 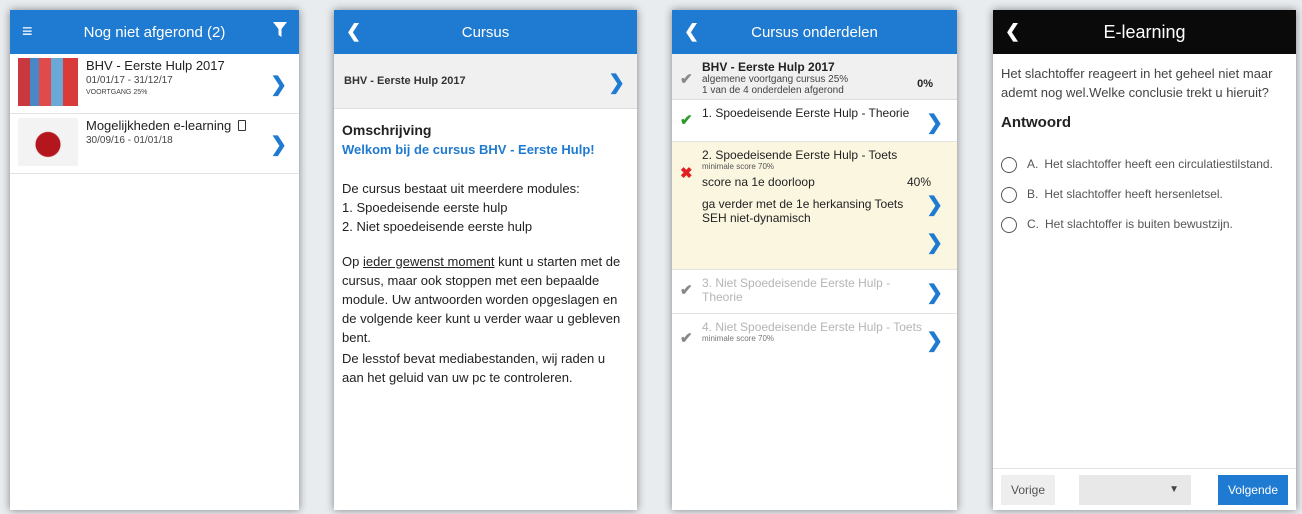 I want to click on module-label: 2. Spoedeisende Eerste Hulp - Toets, so click(x=800, y=155).